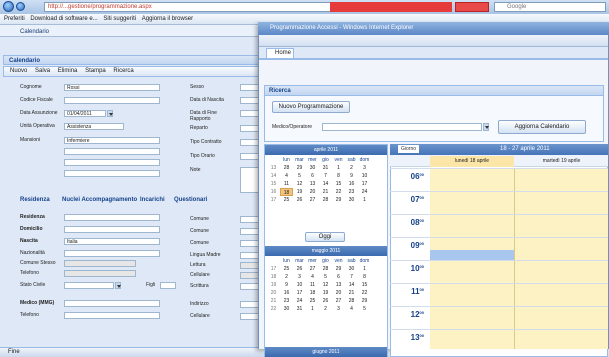 This screenshot has height=357, width=609. Describe the element at coordinates (112, 241) in the screenshot. I see `nascita-field: Italia` at that location.